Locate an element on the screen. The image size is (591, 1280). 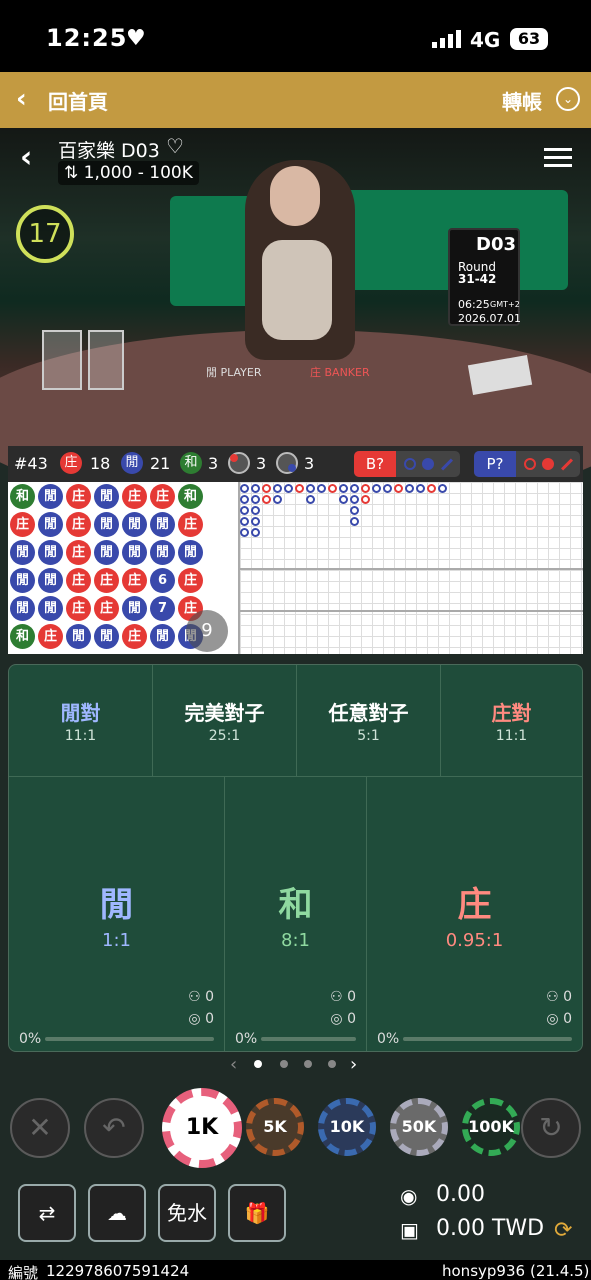
users-icon: ⚇ is located at coordinates (197, 997).